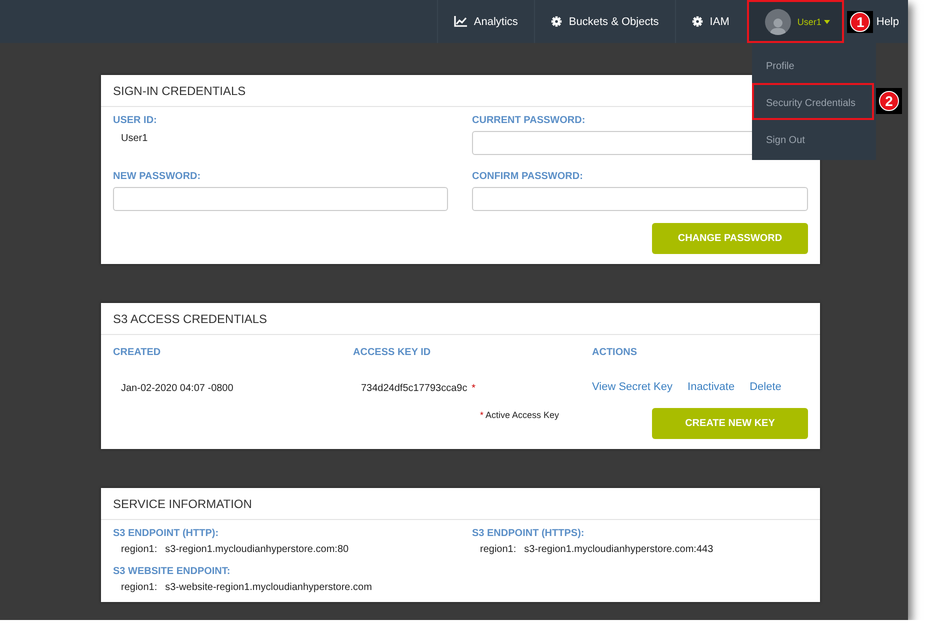 The height and width of the screenshot is (636, 925). What do you see at coordinates (529, 120) in the screenshot?
I see `field-label: CURRENT PASSWORD:` at bounding box center [529, 120].